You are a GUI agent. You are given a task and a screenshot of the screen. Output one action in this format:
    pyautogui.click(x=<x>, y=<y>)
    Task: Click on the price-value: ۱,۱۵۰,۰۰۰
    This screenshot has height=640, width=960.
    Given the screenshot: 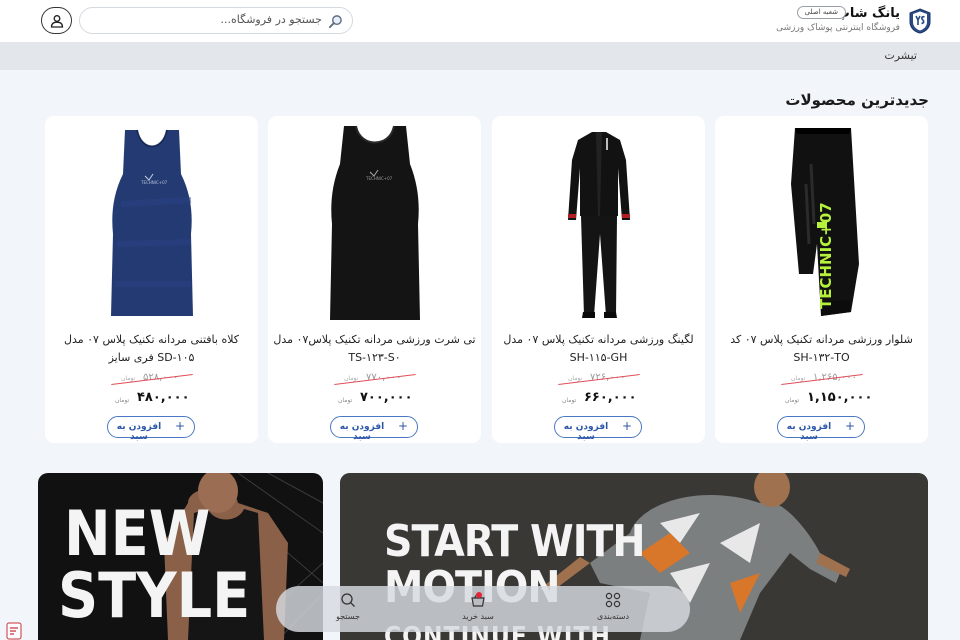 What is the action you would take?
    pyautogui.click(x=840, y=397)
    